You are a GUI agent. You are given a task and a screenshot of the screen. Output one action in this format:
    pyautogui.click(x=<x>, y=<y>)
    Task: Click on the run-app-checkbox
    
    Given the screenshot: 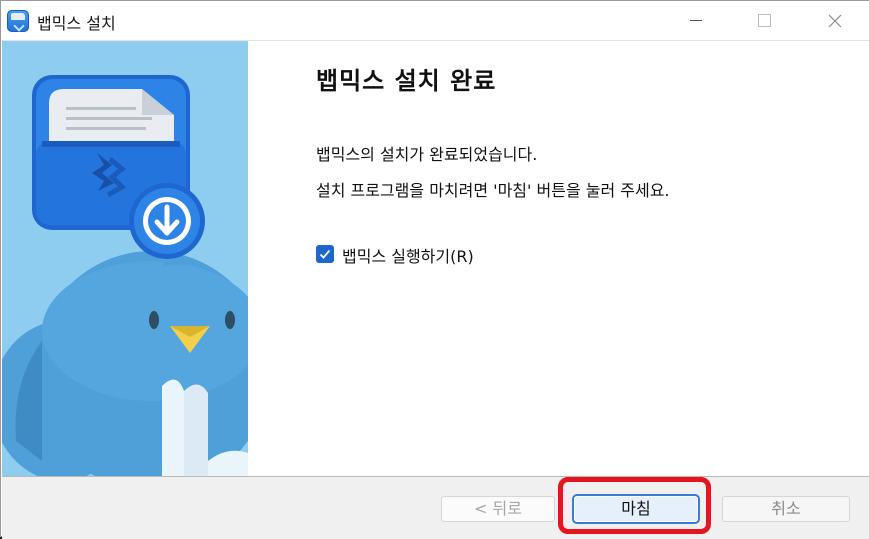 What is the action you would take?
    pyautogui.click(x=325, y=254)
    